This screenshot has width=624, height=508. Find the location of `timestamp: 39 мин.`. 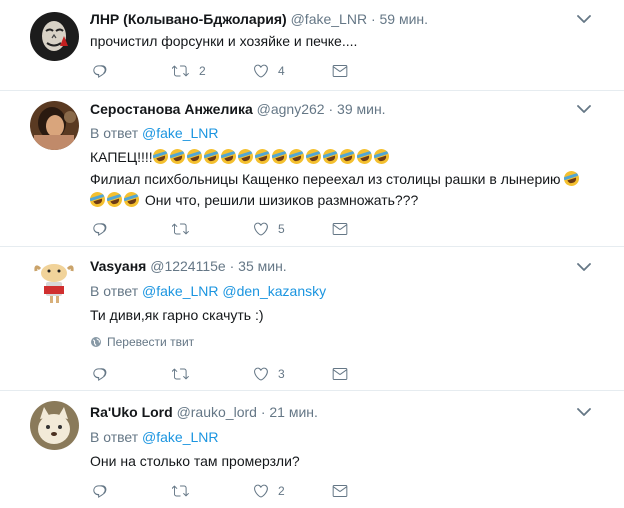

timestamp: 39 мин. is located at coordinates (361, 109).